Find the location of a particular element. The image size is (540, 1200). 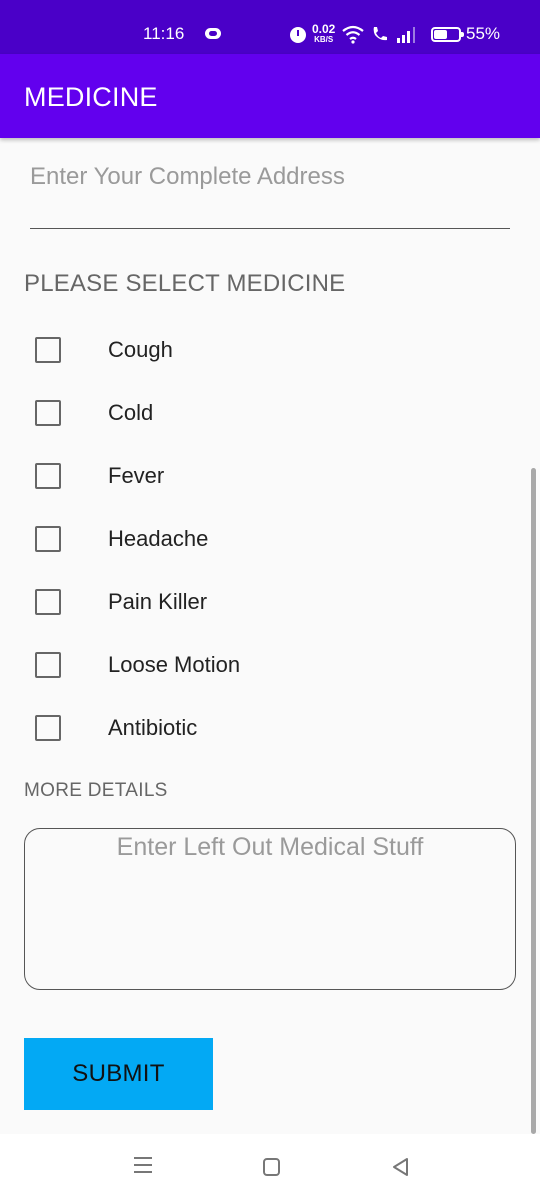

checkbox-label: Cough is located at coordinates (140, 349).